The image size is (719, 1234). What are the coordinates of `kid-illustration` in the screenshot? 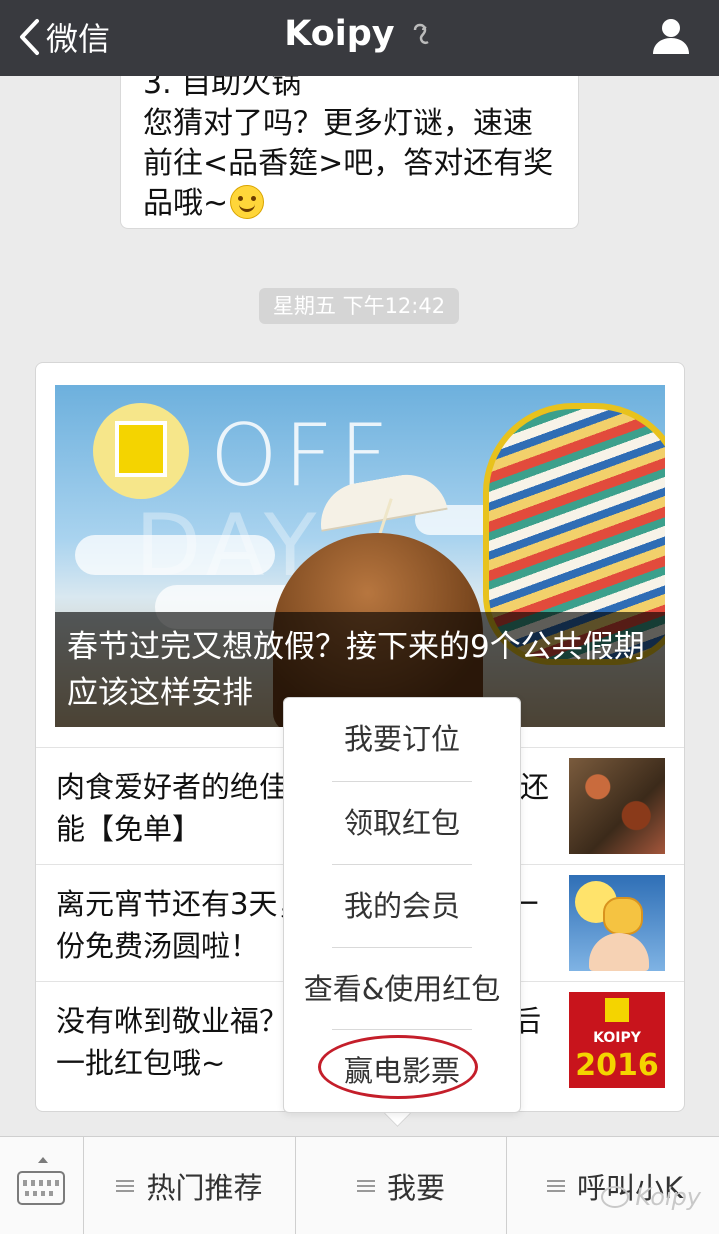 It's located at (619, 952).